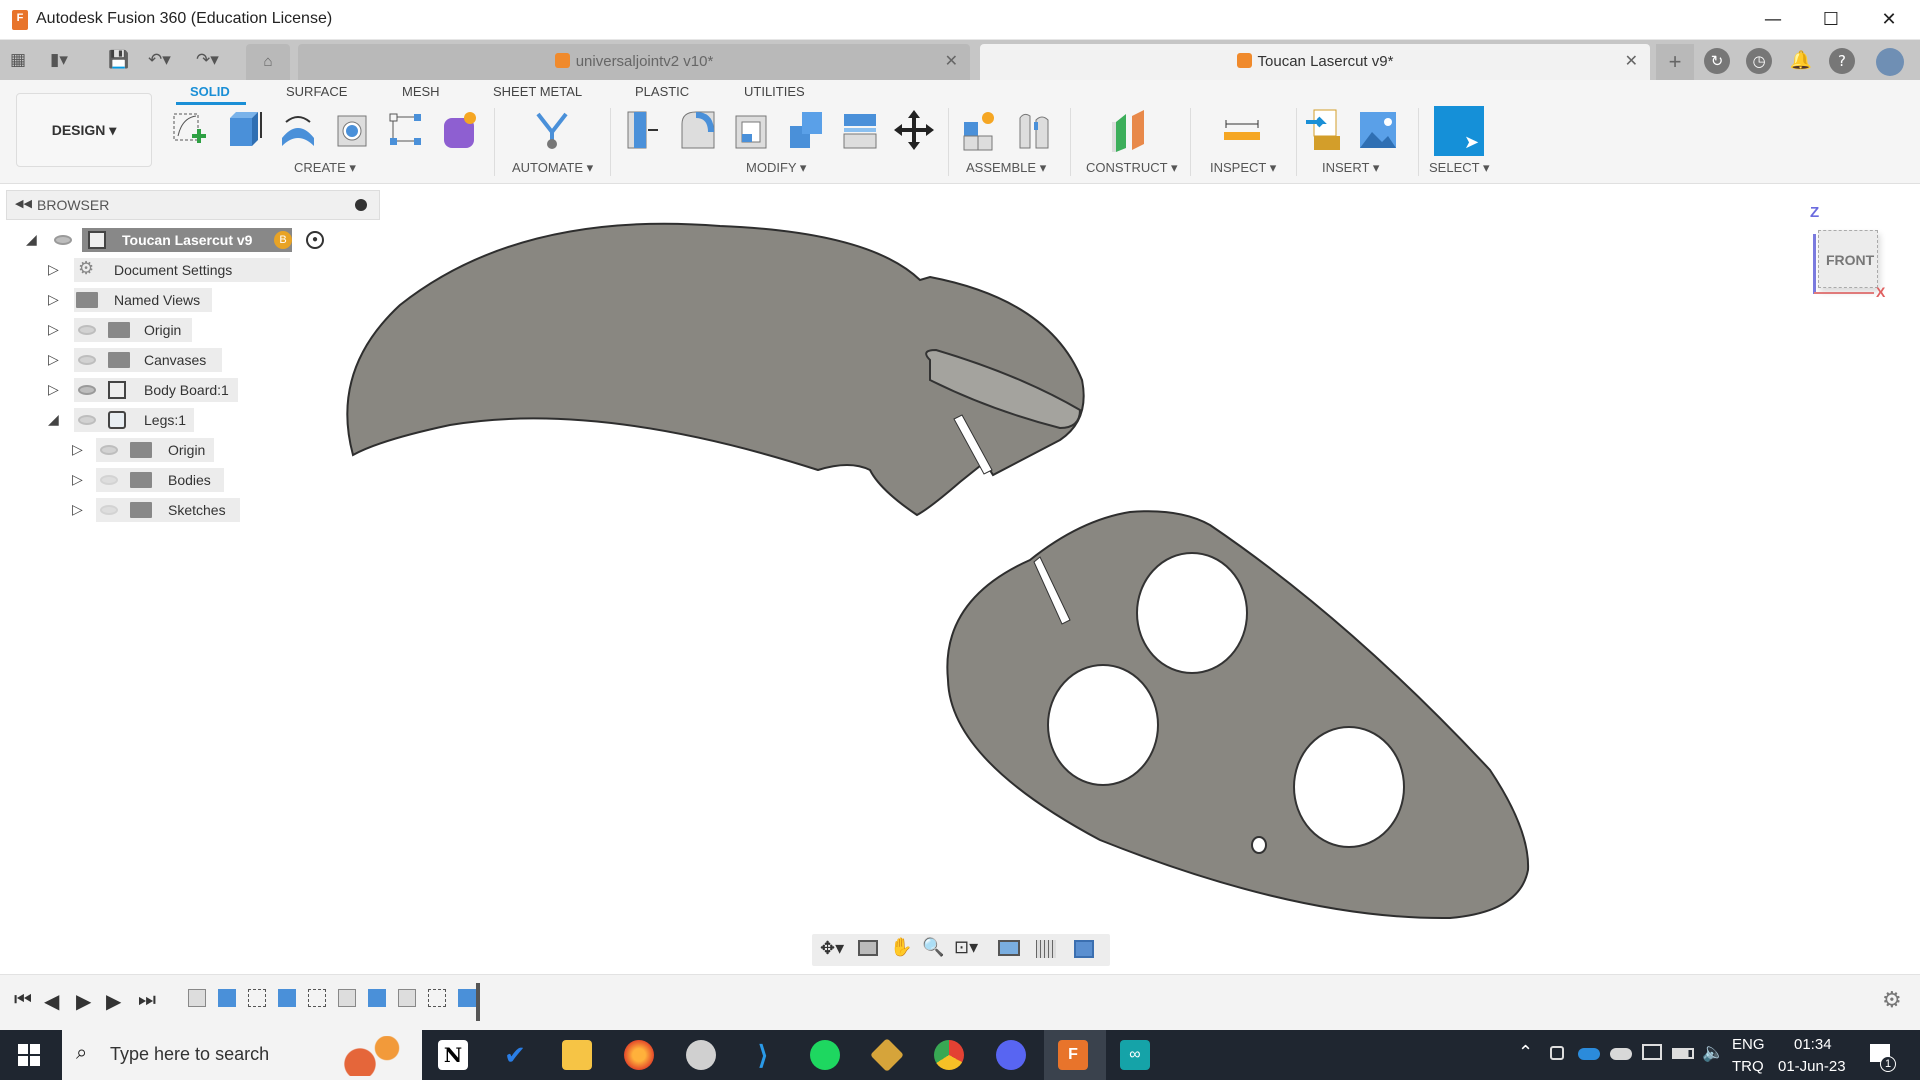 This screenshot has height=1080, width=1920. I want to click on pattern-icon, so click(406, 130).